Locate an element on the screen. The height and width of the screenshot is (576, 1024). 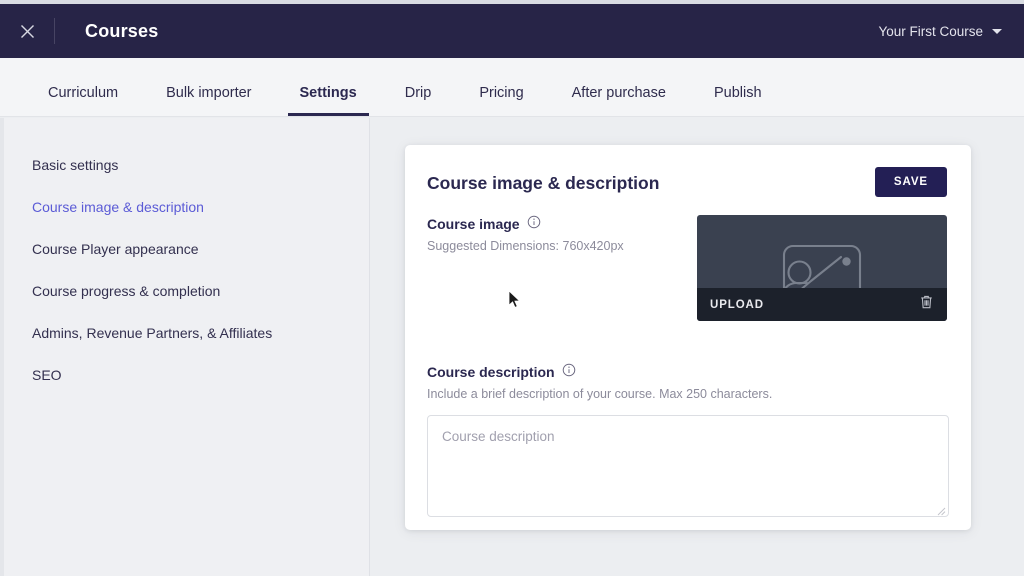
thumbnail-action-bar: UPLOAD is located at coordinates (822, 304).